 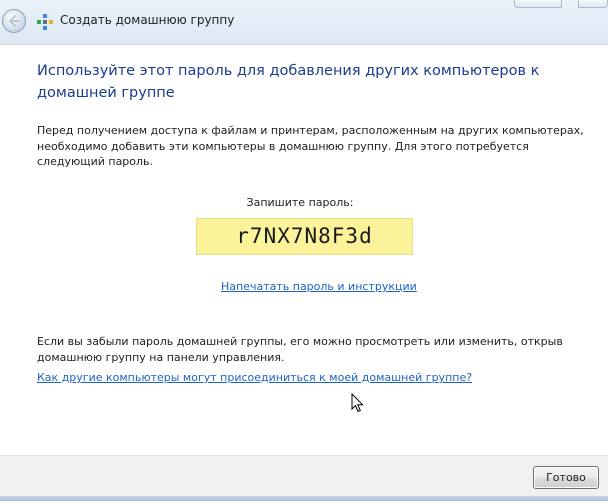 I want to click on title-bar: Создать домашнюю группу, so click(x=304, y=22).